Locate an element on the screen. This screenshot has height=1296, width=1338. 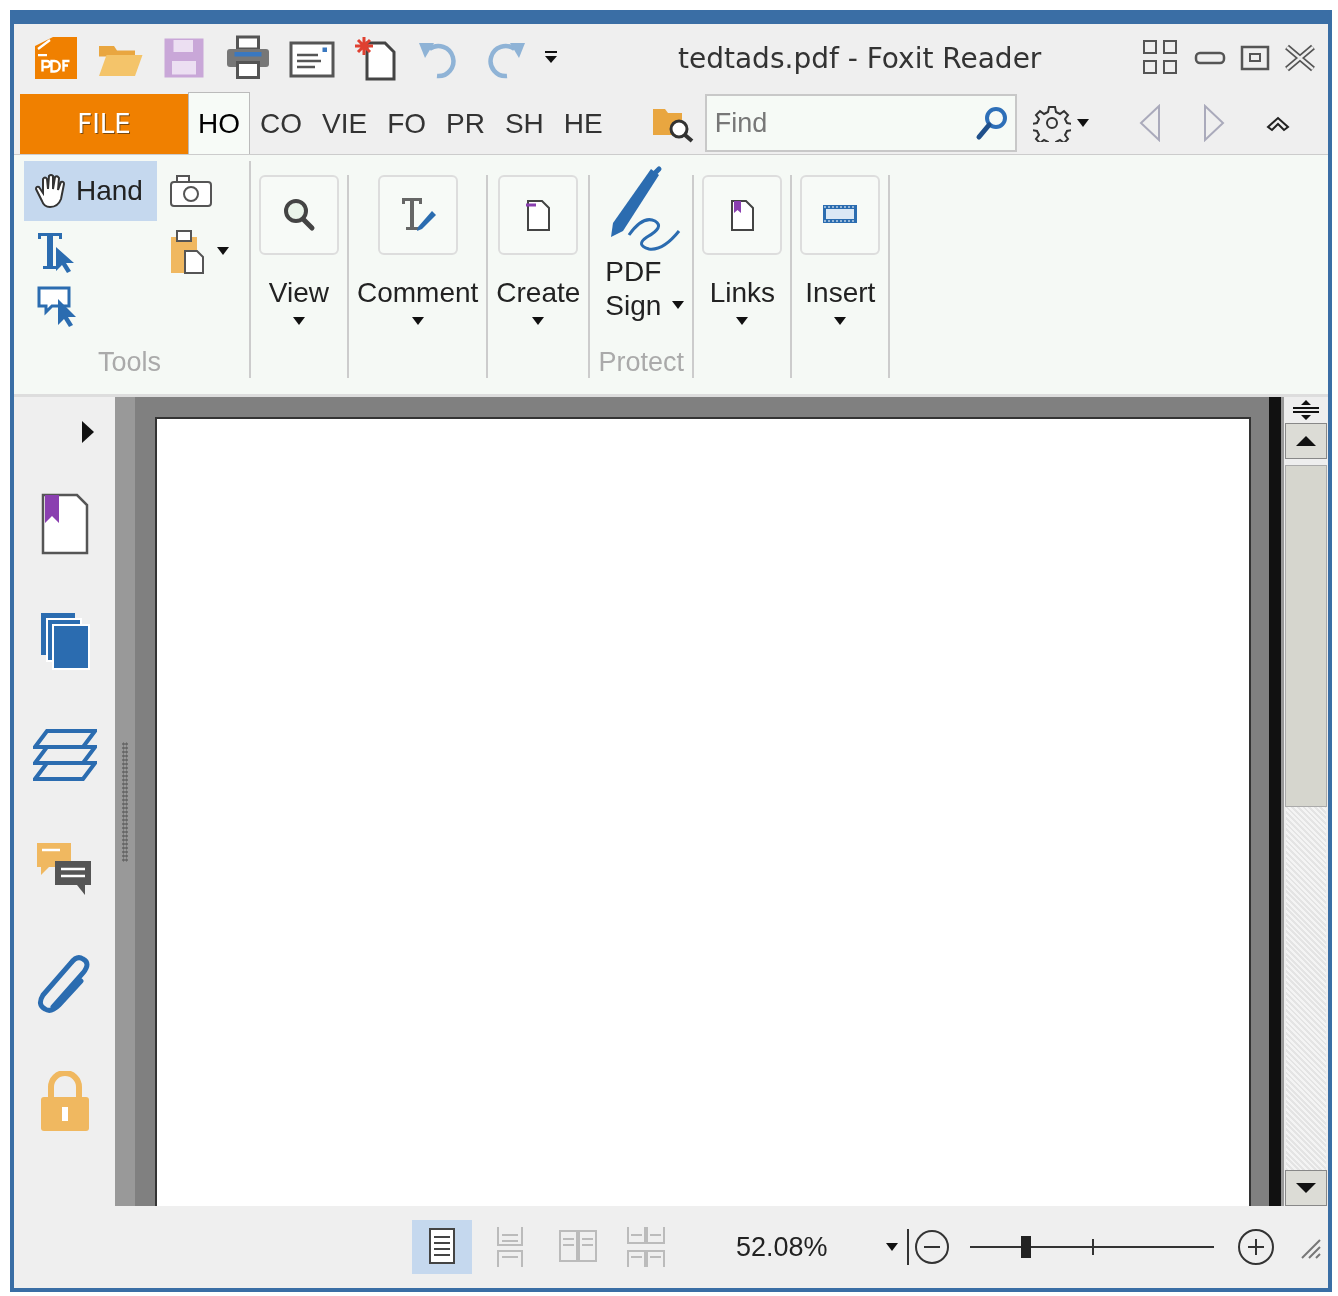
vertical-scrollbar is located at coordinates (1304, 801).